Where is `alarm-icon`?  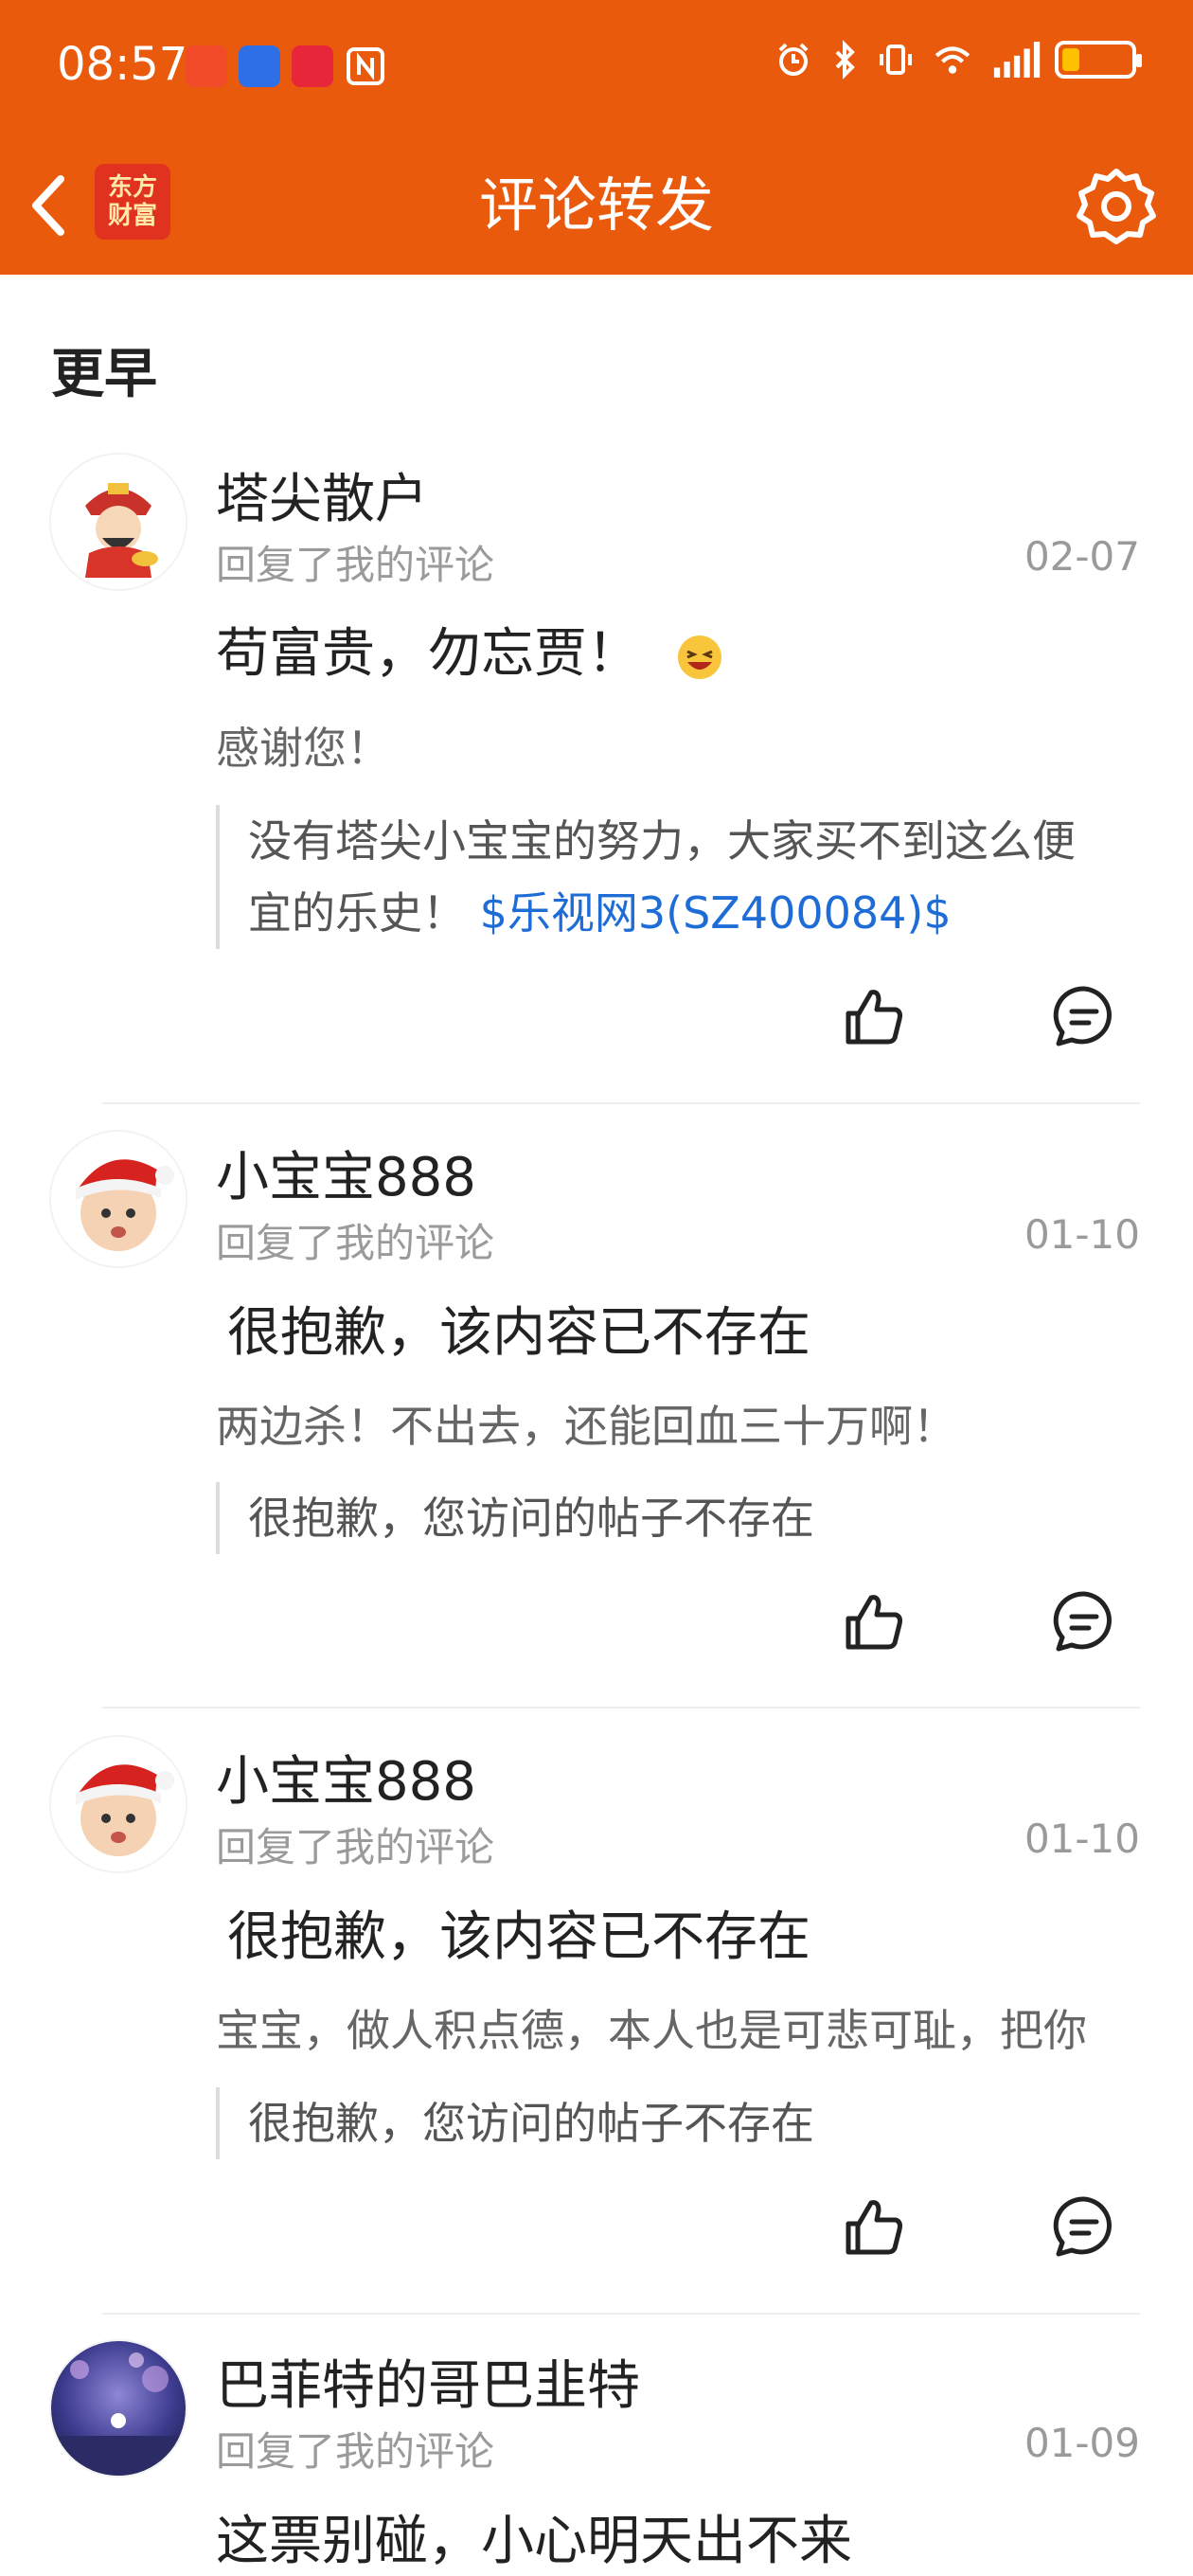 alarm-icon is located at coordinates (793, 59).